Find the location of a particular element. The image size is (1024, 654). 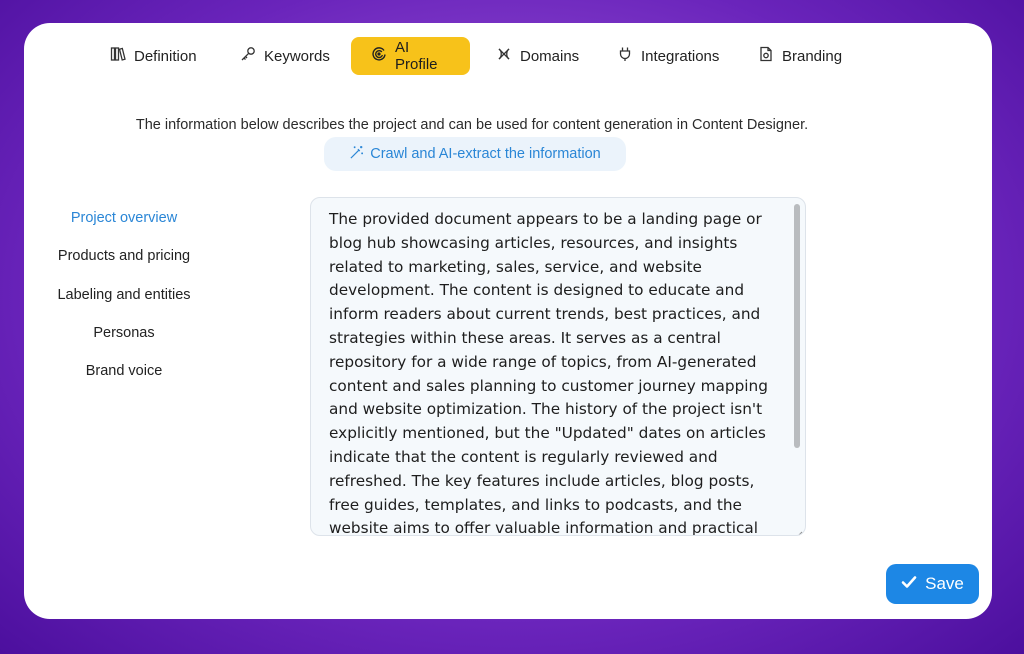

books-icon is located at coordinates (118, 56).